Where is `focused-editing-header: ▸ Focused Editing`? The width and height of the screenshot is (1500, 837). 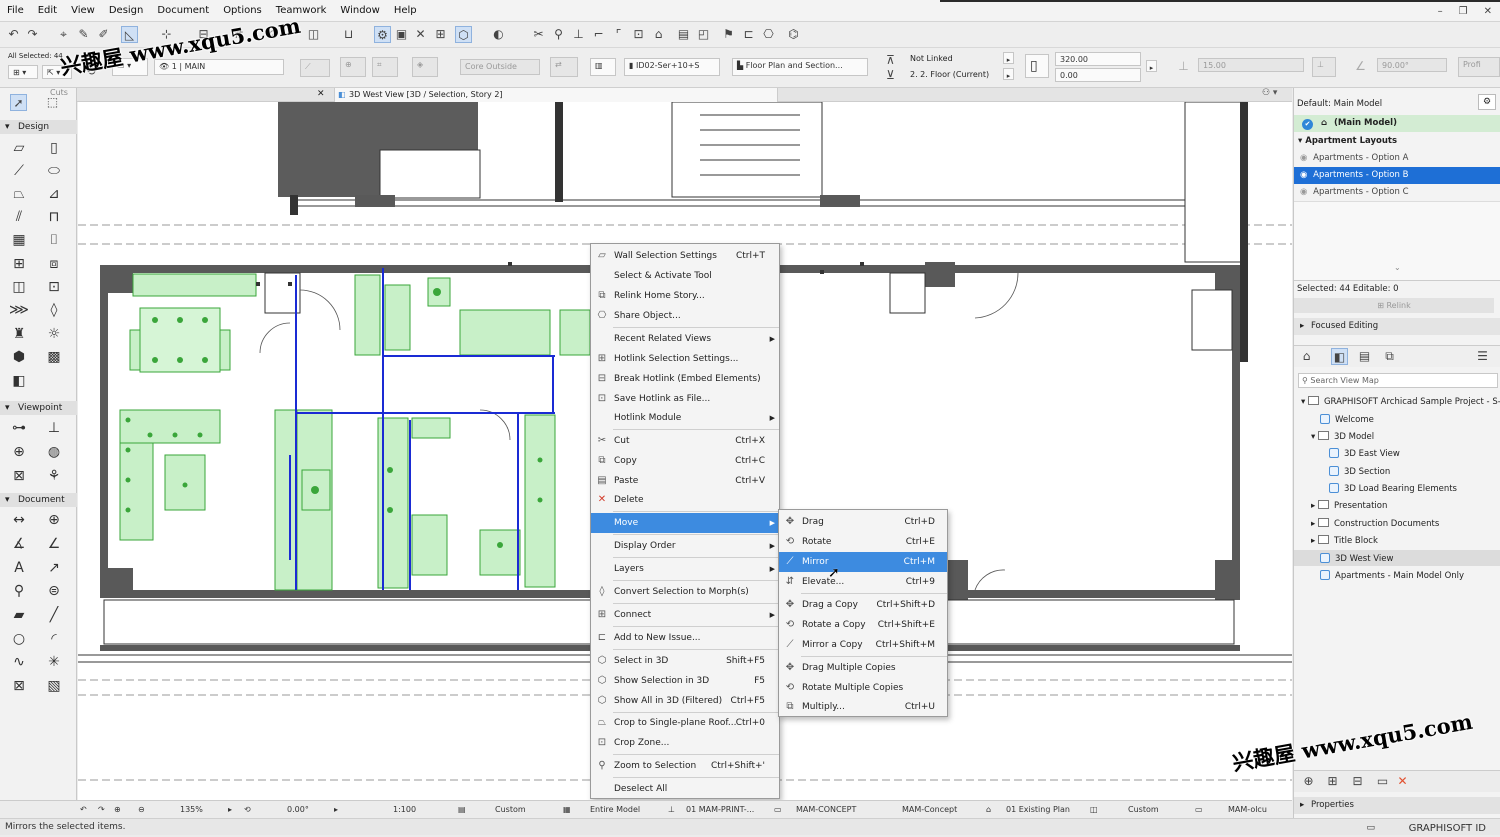
focused-editing-header: ▸ Focused Editing is located at coordinates (1397, 326).